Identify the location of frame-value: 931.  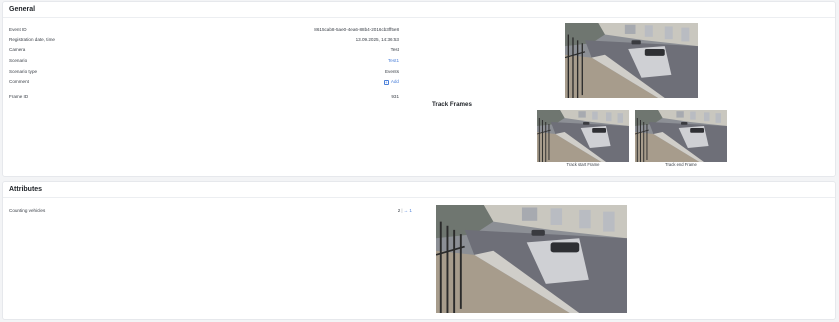
(395, 96).